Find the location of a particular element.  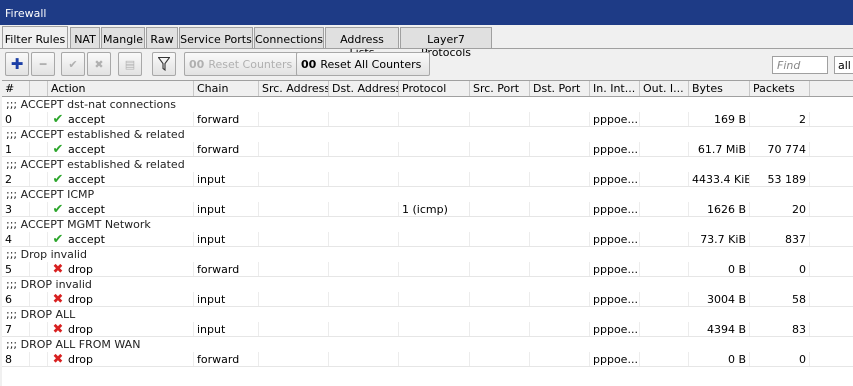

tab-raw: Raw is located at coordinates (162, 38).